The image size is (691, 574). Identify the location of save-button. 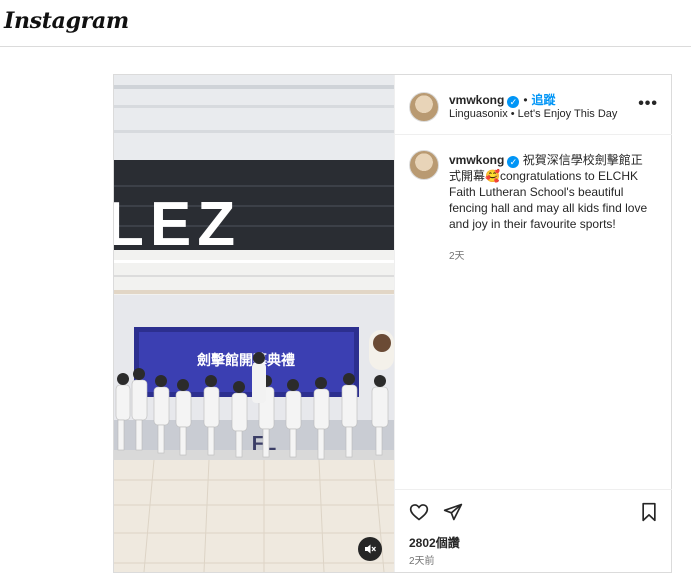
(649, 514).